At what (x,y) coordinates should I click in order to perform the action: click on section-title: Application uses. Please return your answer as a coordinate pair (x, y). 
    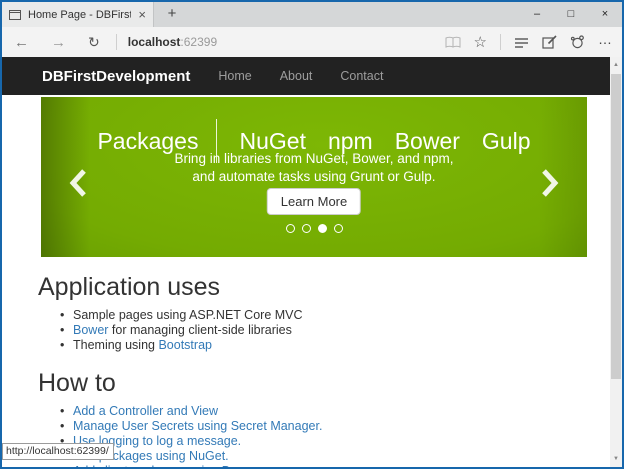
    Looking at the image, I should click on (129, 287).